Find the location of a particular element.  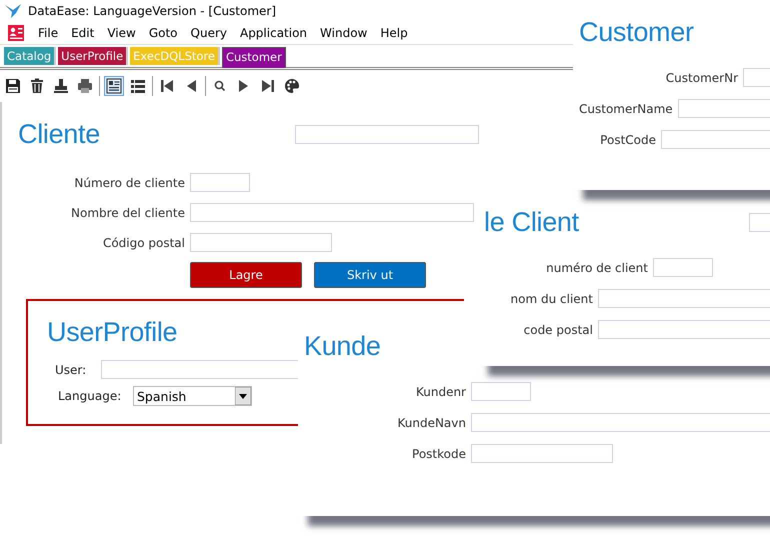

field-label: CustomerNr is located at coordinates (701, 77).